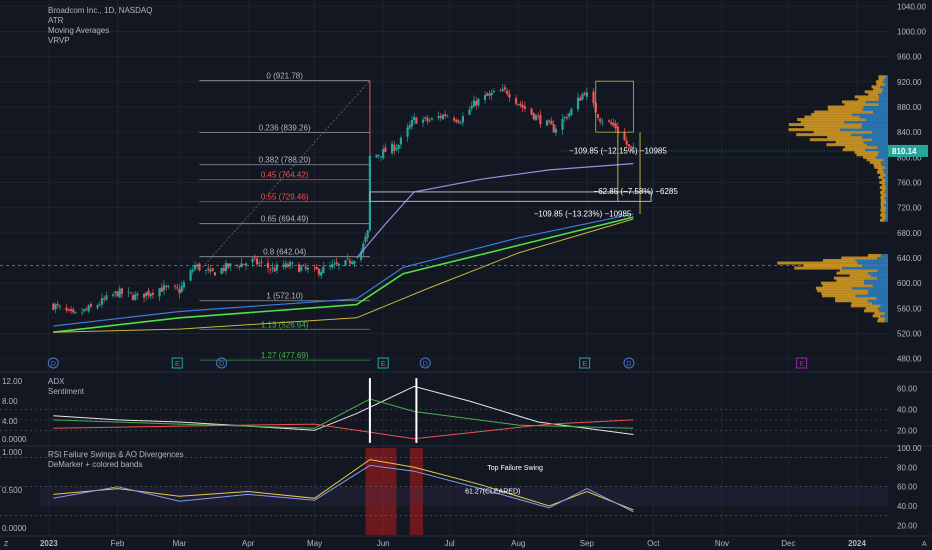  What do you see at coordinates (343, 410) in the screenshot?
I see `adx-series-line` at bounding box center [343, 410].